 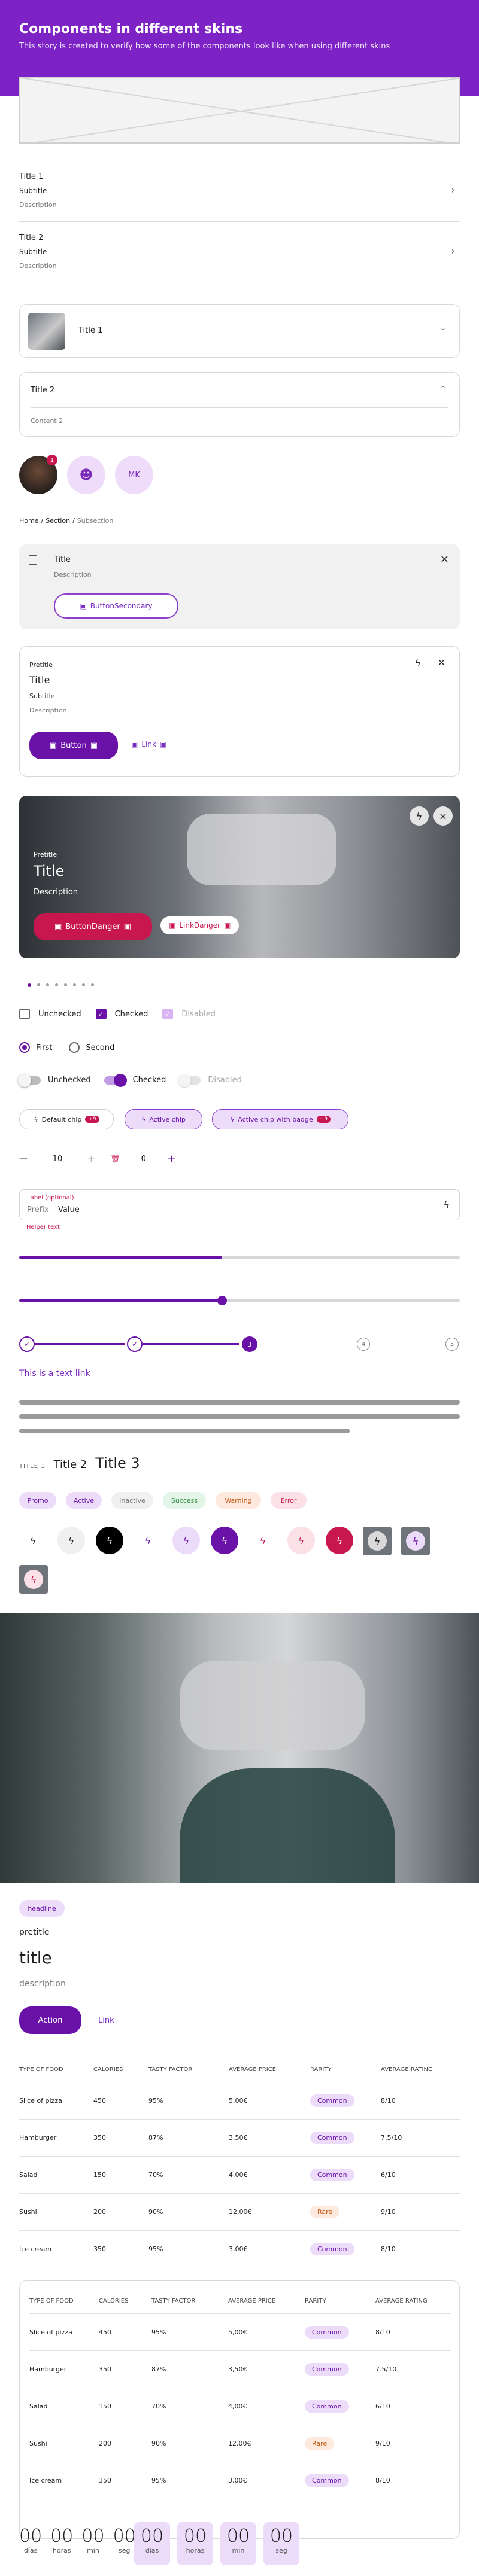 I want to click on chevron-down-icon: ⌄, so click(x=442, y=328).